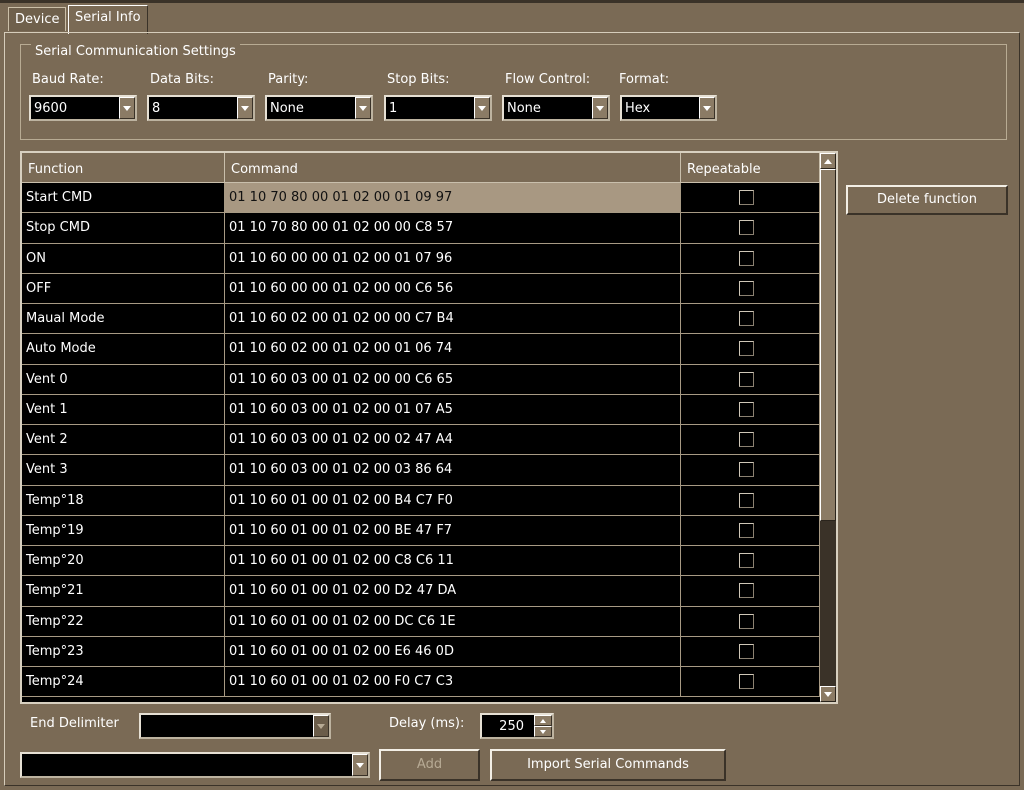 Image resolution: width=1024 pixels, height=790 pixels. What do you see at coordinates (123, 409) in the screenshot?
I see `function-cell: Vent 1` at bounding box center [123, 409].